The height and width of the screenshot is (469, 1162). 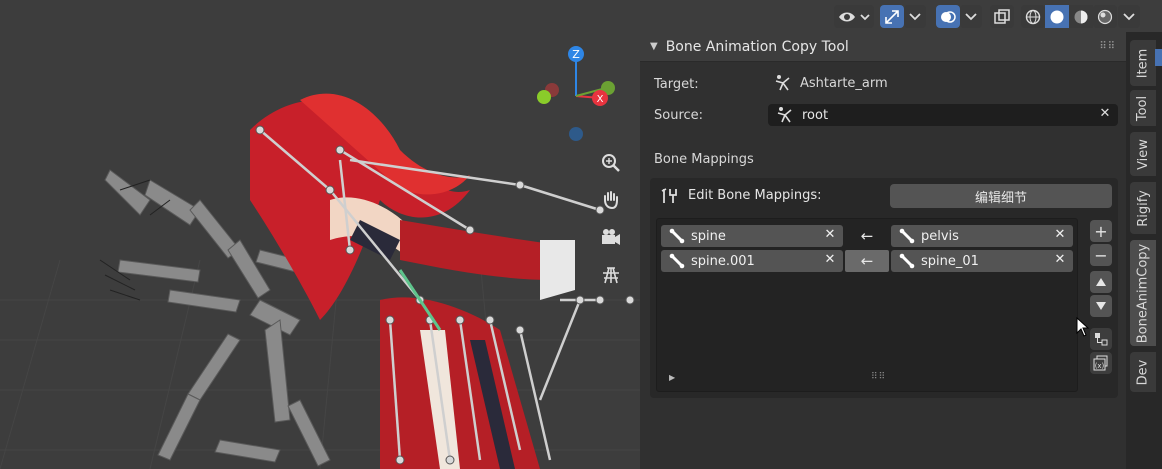 I want to click on list-resize-grip-icon: ⠿⠿, so click(x=878, y=377).